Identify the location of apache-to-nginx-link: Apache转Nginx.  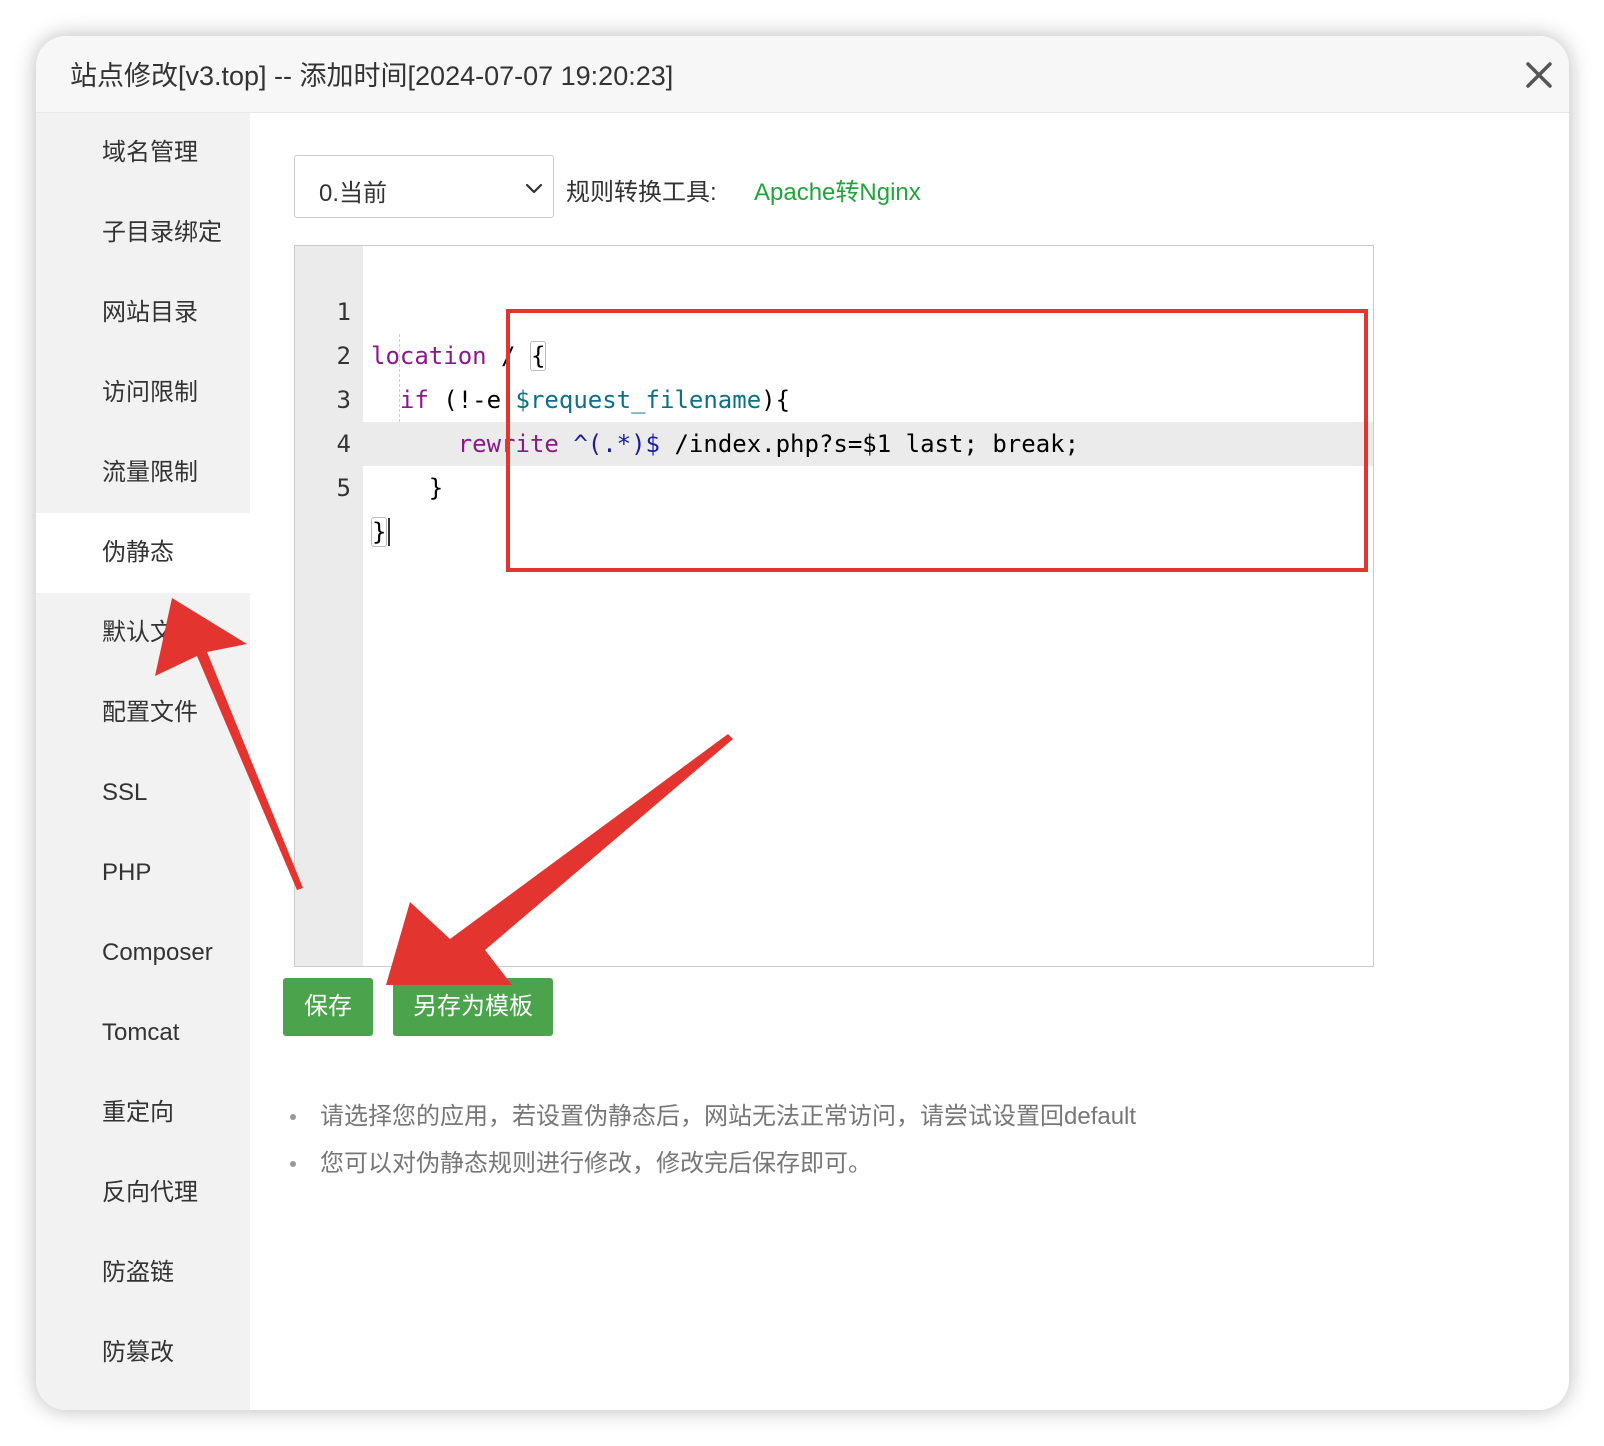
(837, 189).